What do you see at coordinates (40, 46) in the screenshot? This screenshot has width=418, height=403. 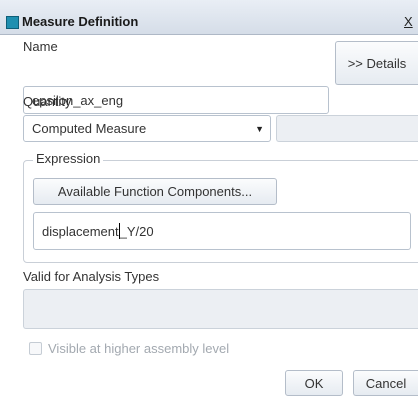 I see `name-label: Name` at bounding box center [40, 46].